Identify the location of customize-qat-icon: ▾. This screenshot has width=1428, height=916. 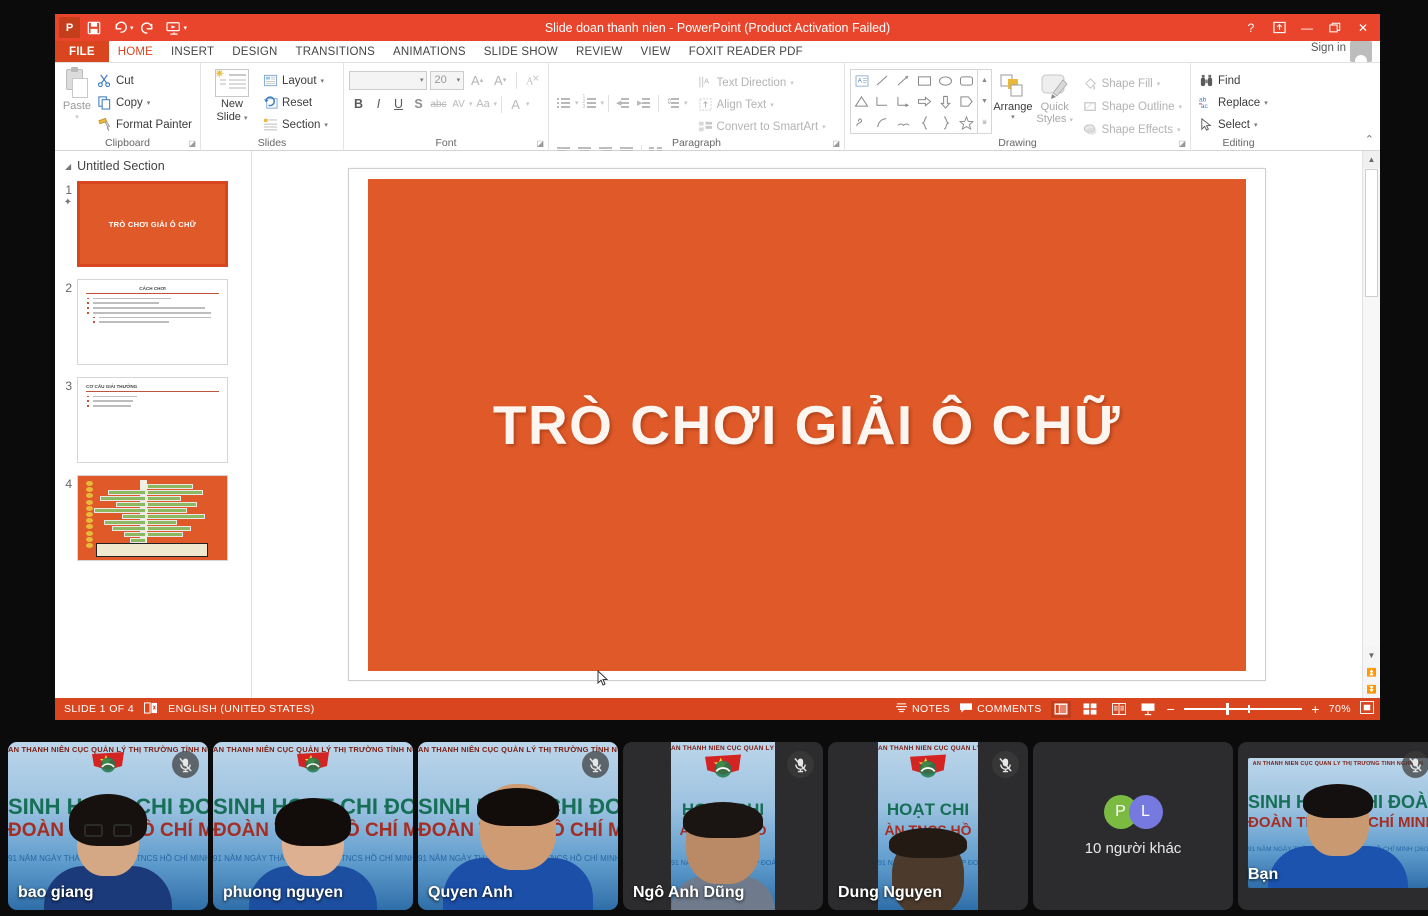
(186, 28).